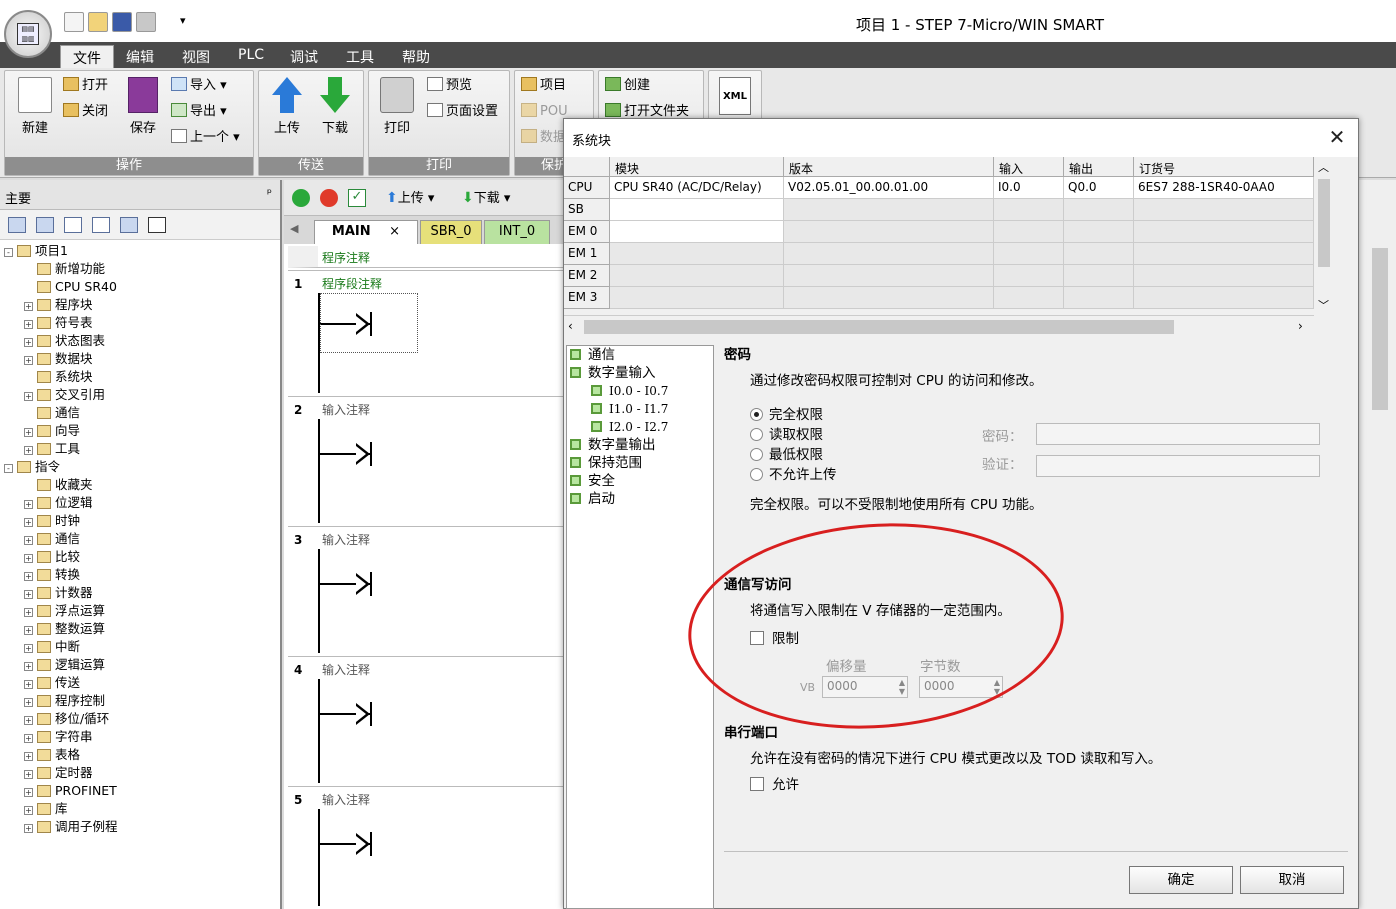 This screenshot has height=909, width=1396. Describe the element at coordinates (394, 231) in the screenshot. I see `tab-close-icon: ×` at that location.